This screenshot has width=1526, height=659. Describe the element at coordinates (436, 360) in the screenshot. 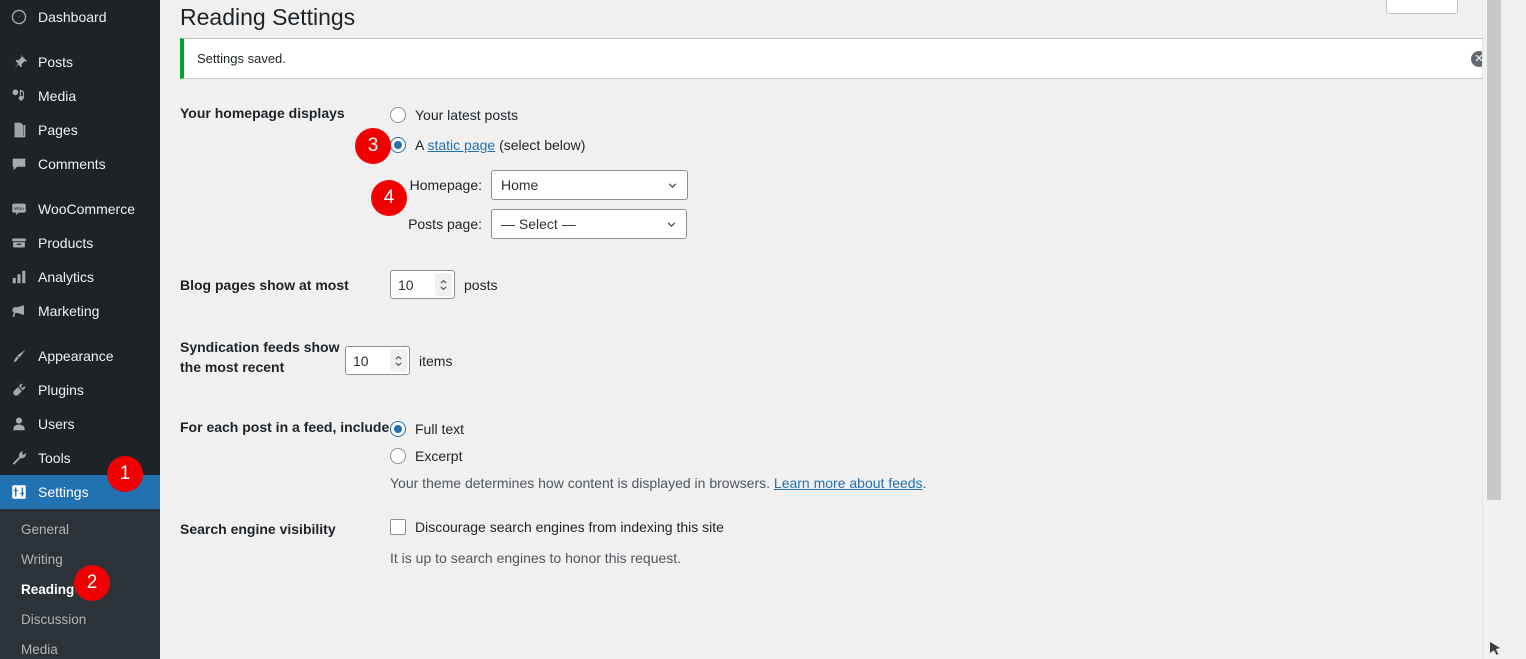

I see `syndication-feeds-suffix: items` at that location.